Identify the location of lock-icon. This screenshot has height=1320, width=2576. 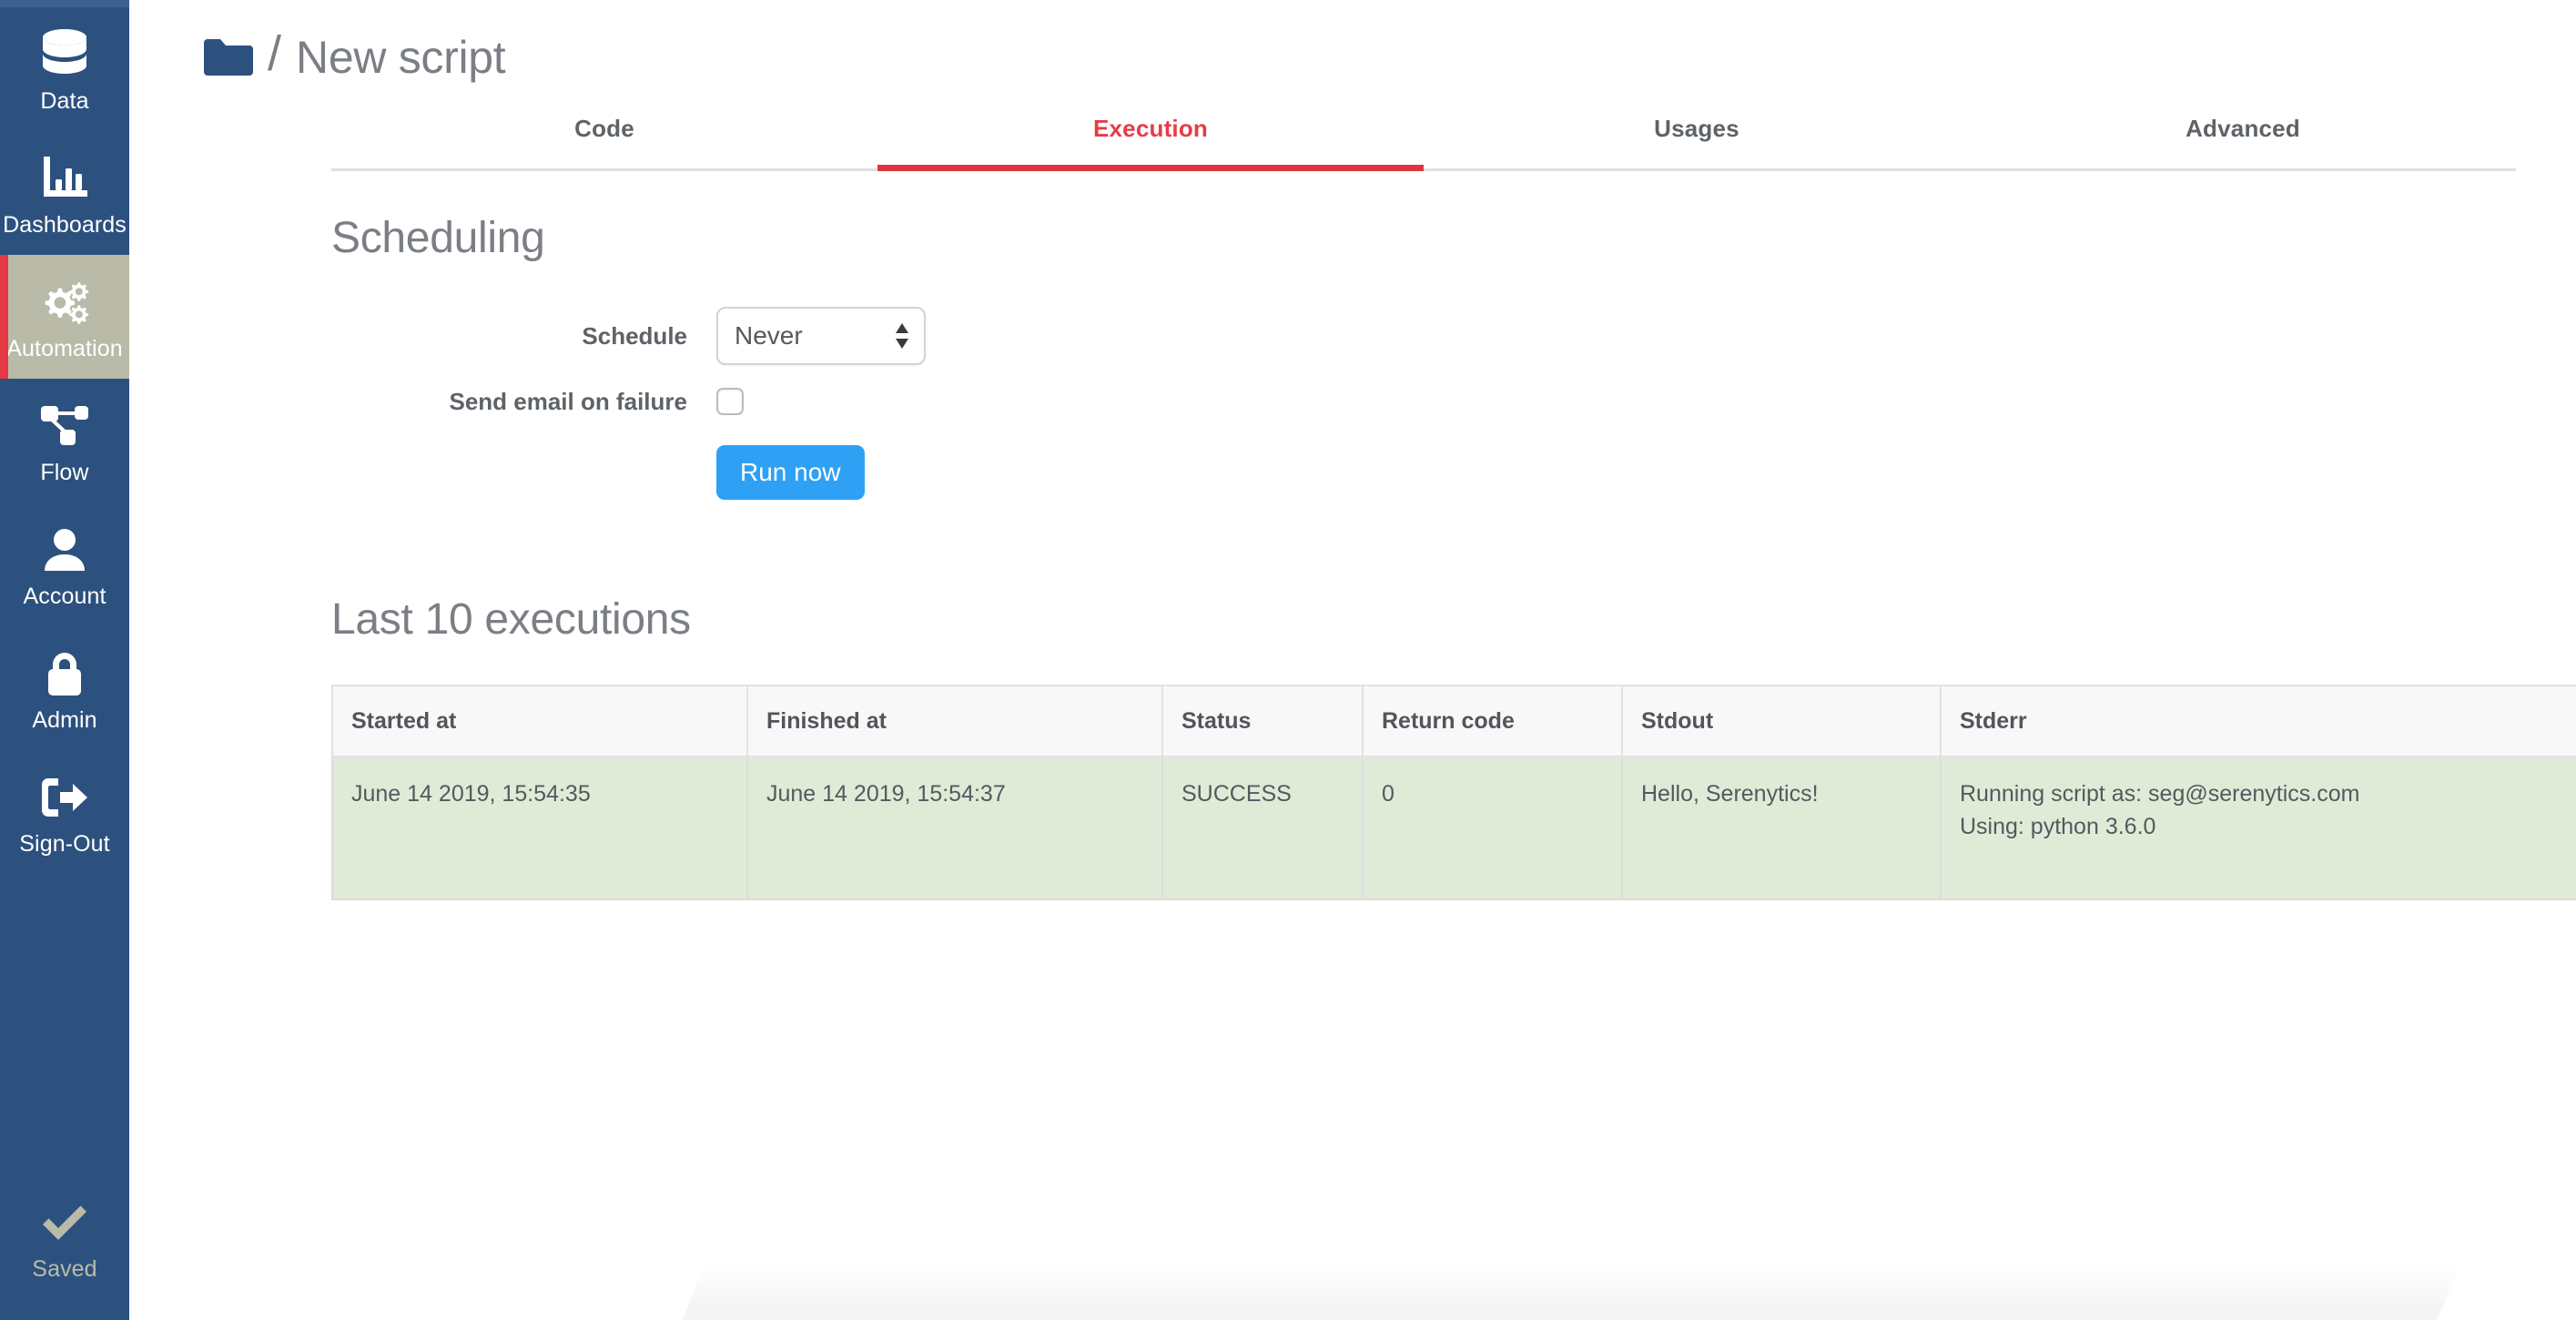
(64, 673).